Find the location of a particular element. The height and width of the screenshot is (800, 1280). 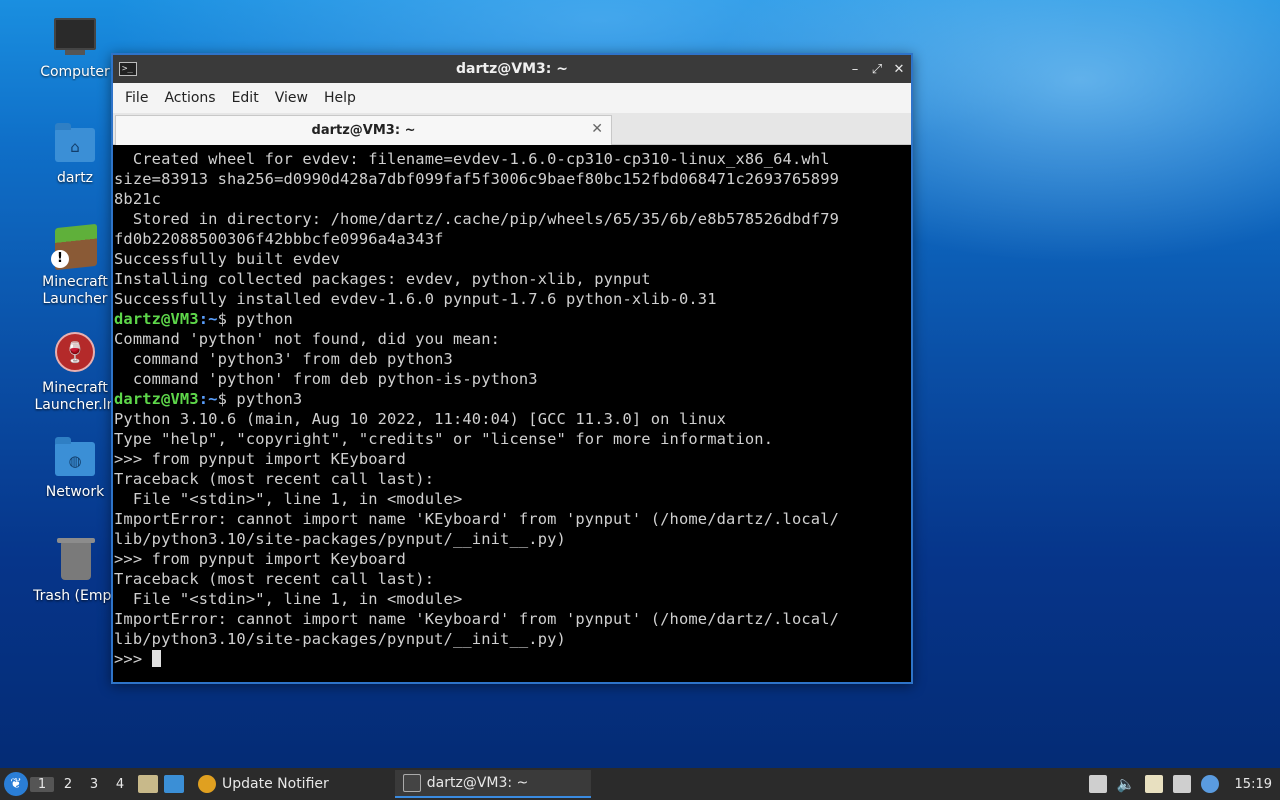

minecraft-icon: ! is located at coordinates (74, 247).